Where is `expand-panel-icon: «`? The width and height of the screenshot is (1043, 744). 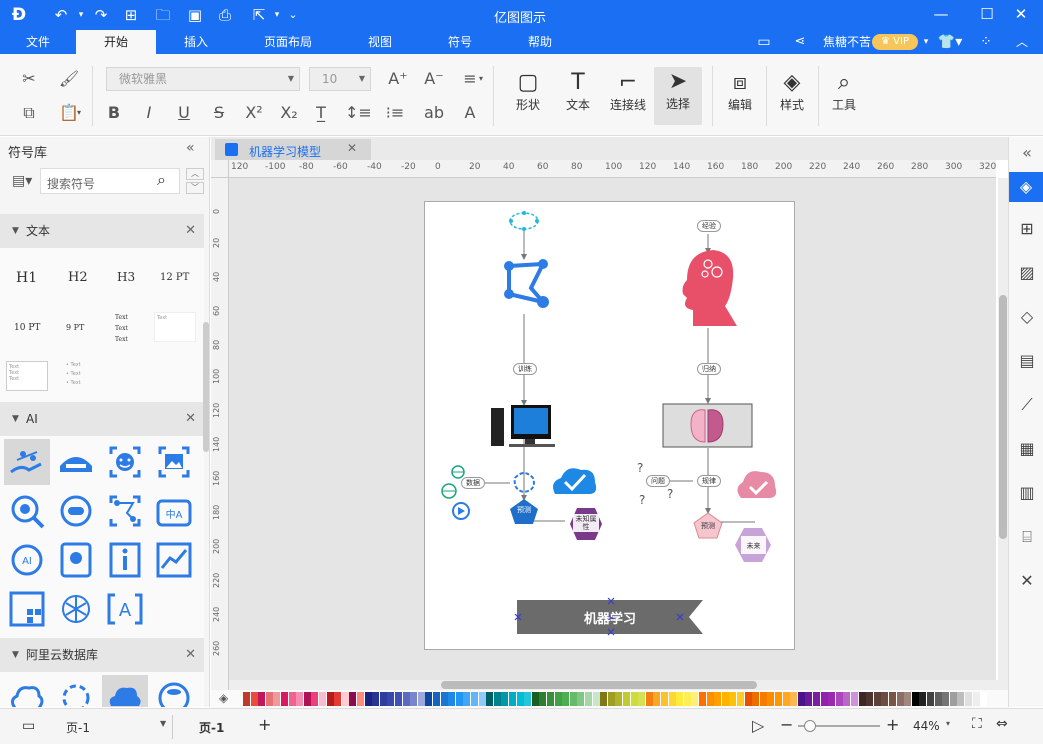 expand-panel-icon: « is located at coordinates (1027, 153).